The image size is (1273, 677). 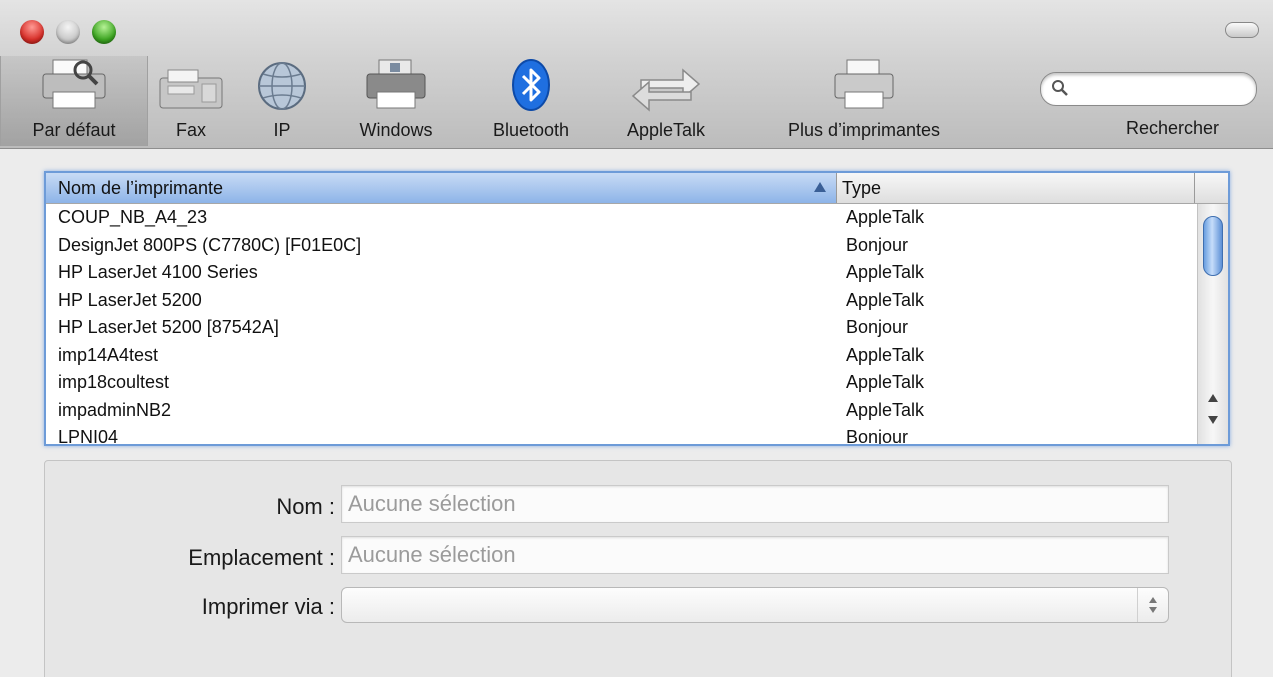 I want to click on printer-name: COUP_NB_A4_23, so click(x=133, y=217).